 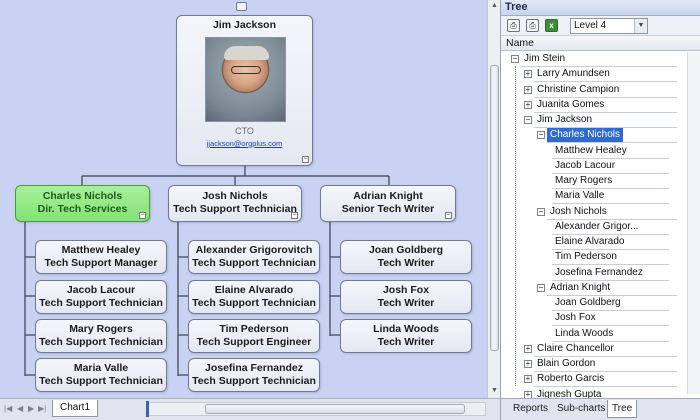 What do you see at coordinates (406, 263) in the screenshot?
I see `node-title: Tech Writer` at bounding box center [406, 263].